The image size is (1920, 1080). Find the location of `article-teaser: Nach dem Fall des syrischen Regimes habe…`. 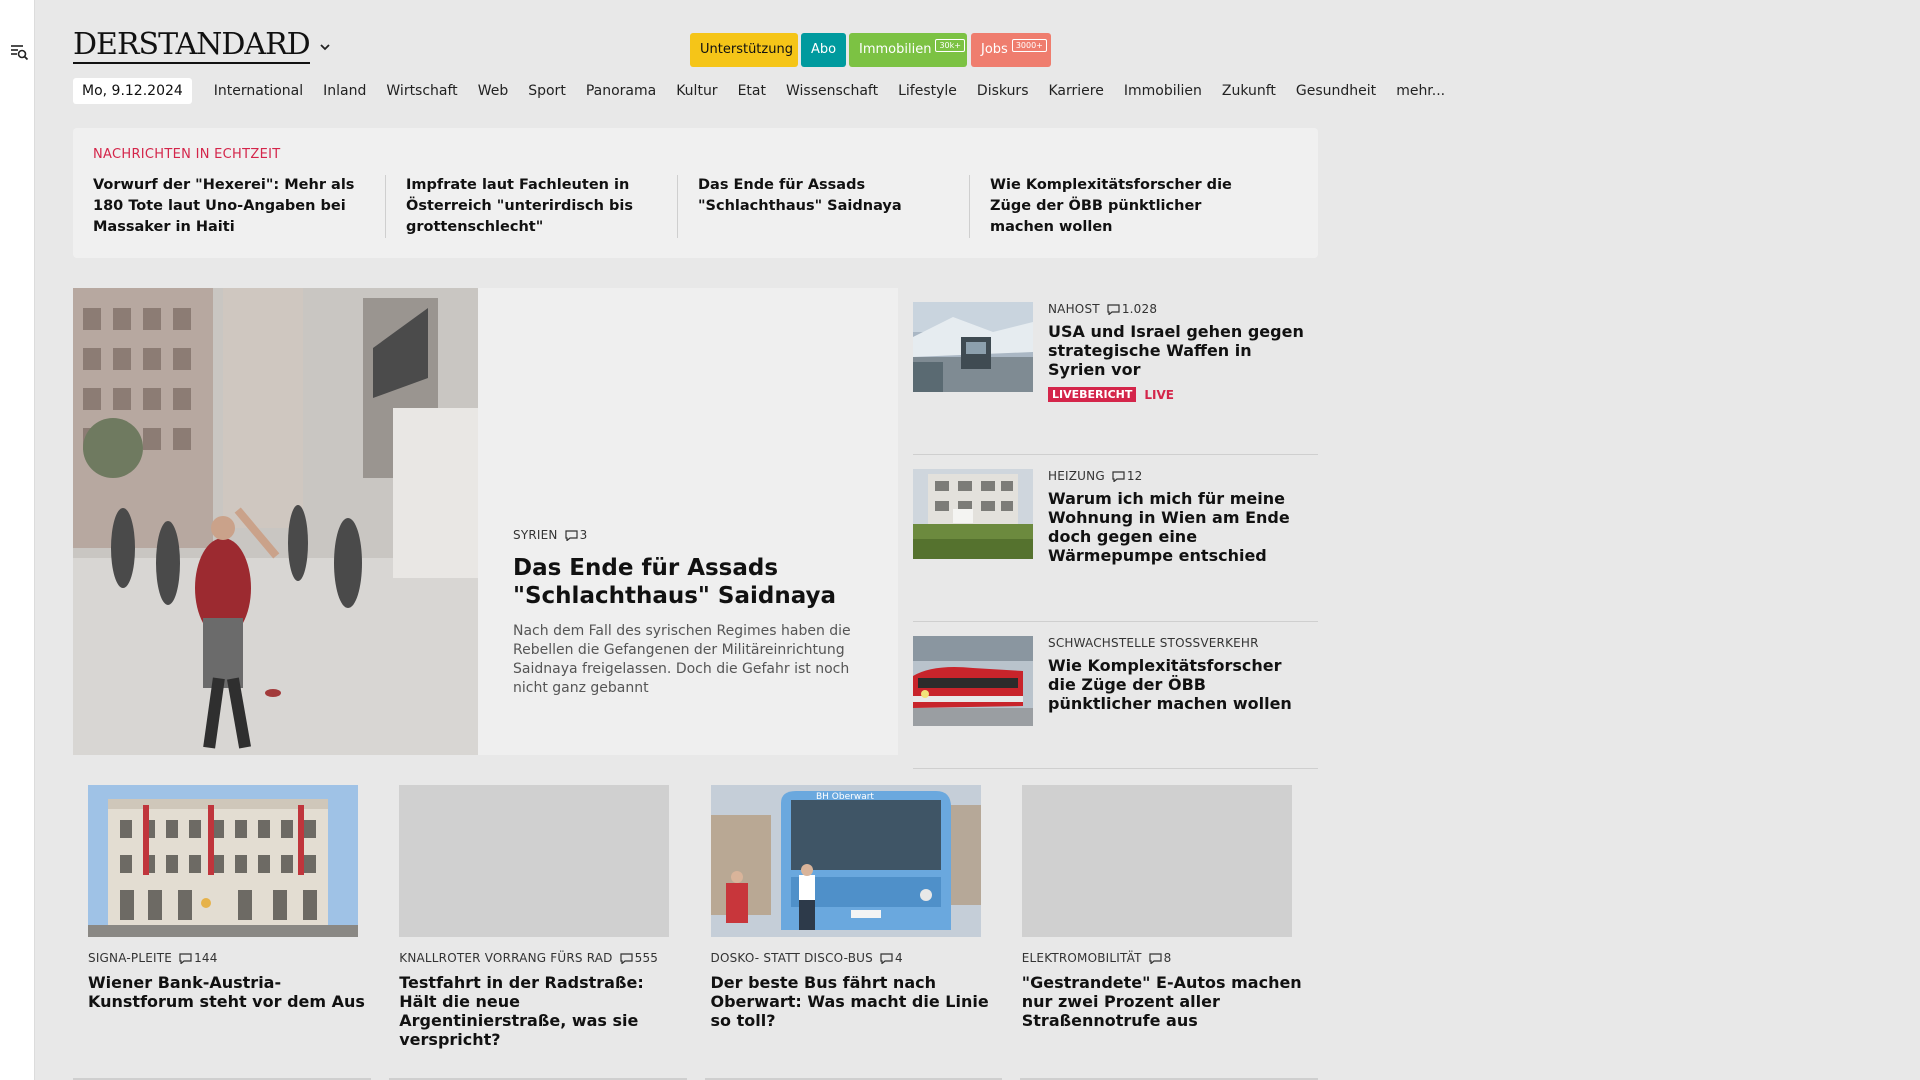

article-teaser: Nach dem Fall des syrischen Regimes habe… is located at coordinates (682, 659).